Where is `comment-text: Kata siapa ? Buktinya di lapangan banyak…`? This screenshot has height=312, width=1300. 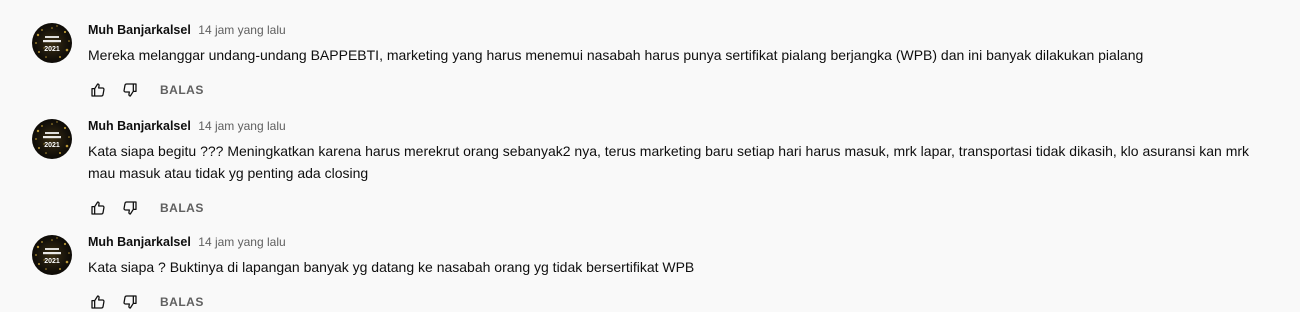 comment-text: Kata siapa ? Buktinya di lapangan banyak… is located at coordinates (391, 267).